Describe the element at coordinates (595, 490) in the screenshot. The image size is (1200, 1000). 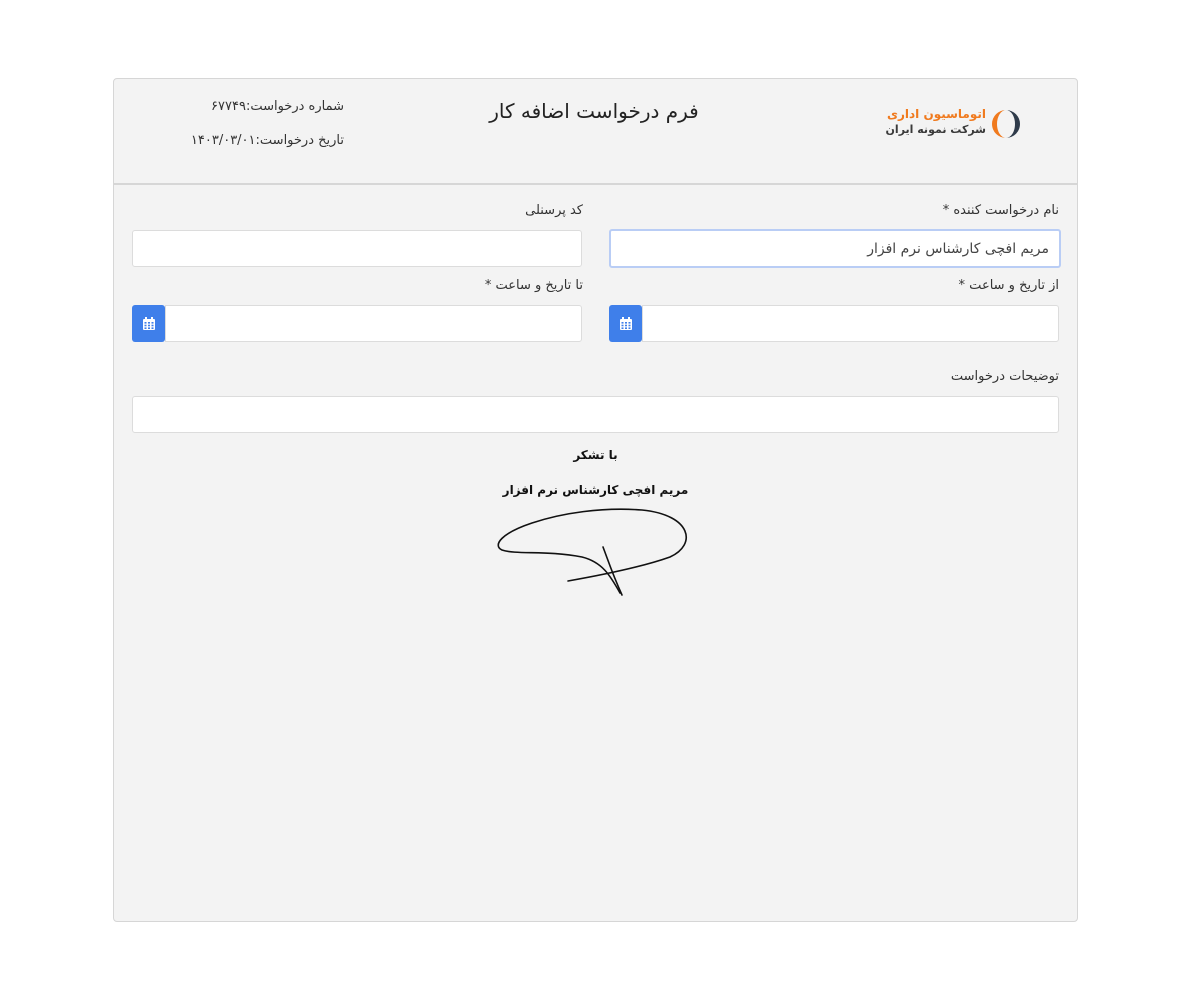
I see `signer-name: مریم افچی کارشناس نرم افزار` at that location.